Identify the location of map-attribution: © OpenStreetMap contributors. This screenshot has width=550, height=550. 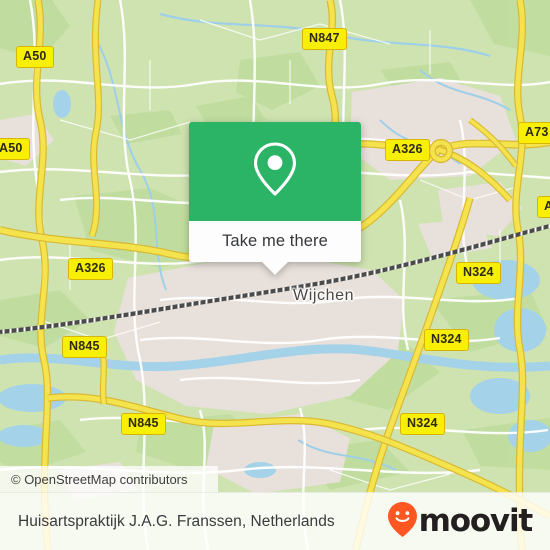
(109, 479).